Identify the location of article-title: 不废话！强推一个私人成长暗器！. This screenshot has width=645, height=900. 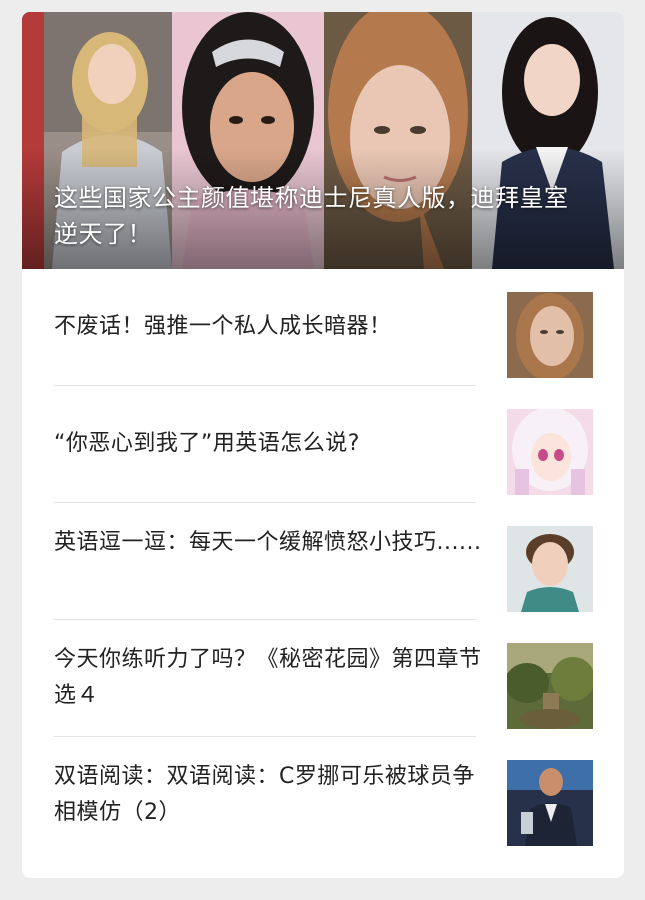
(269, 327).